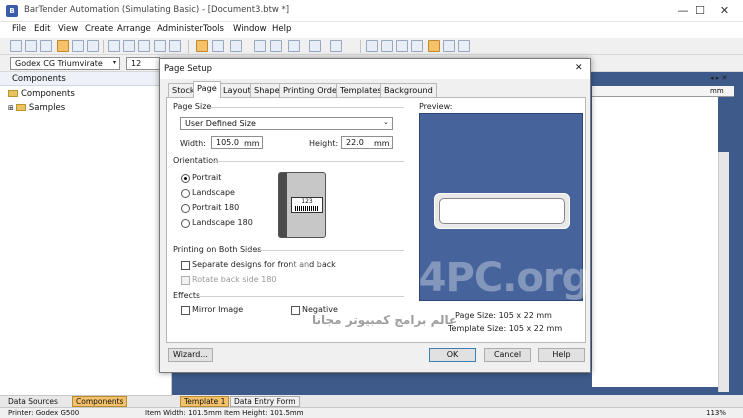  What do you see at coordinates (507, 355) in the screenshot?
I see `cancel-button: Cancel` at bounding box center [507, 355].